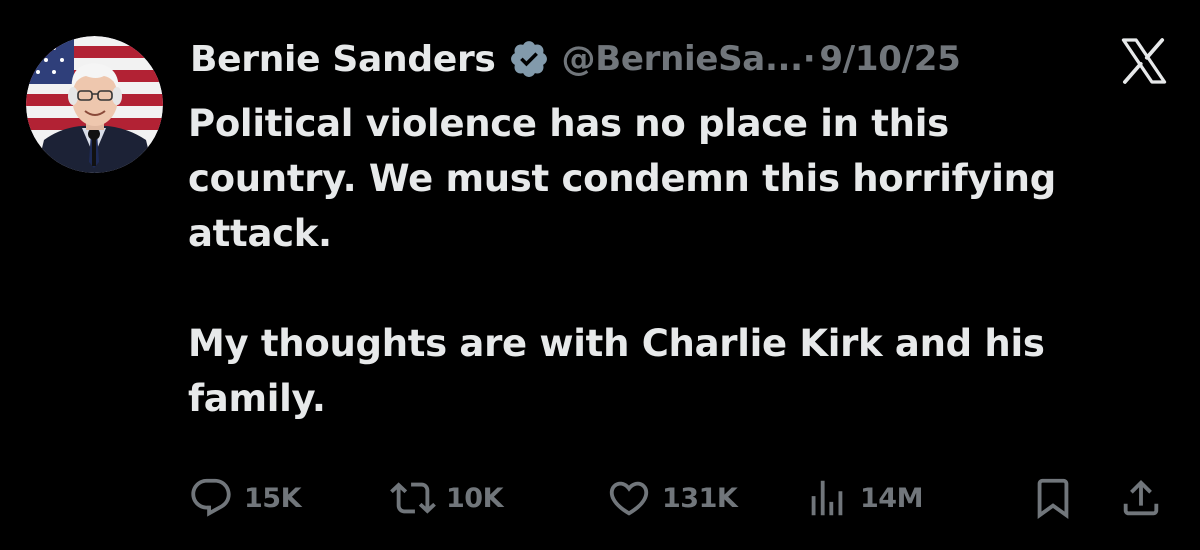 The width and height of the screenshot is (1200, 550). What do you see at coordinates (413, 498) in the screenshot?
I see `repost-icon` at bounding box center [413, 498].